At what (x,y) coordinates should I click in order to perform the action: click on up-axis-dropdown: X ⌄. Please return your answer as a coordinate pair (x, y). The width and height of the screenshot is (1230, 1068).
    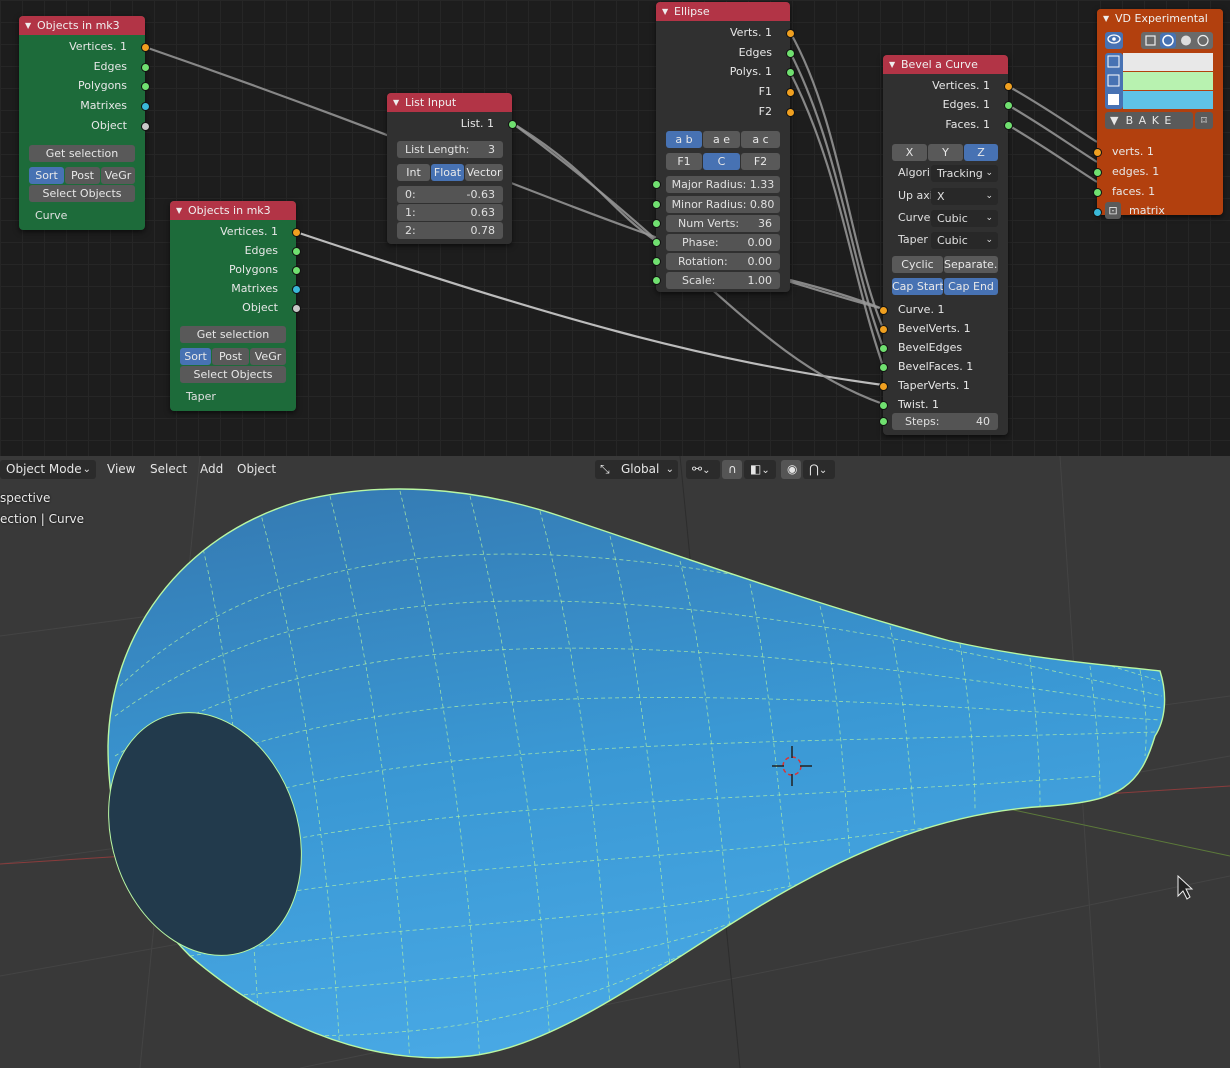
    Looking at the image, I should click on (964, 196).